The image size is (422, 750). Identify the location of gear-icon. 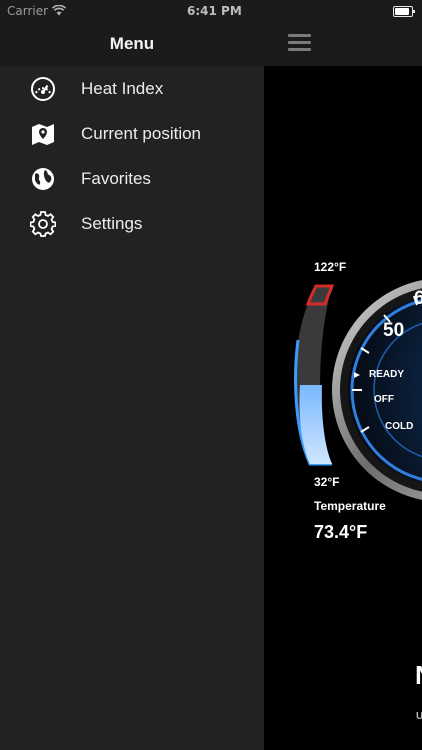
(43, 224).